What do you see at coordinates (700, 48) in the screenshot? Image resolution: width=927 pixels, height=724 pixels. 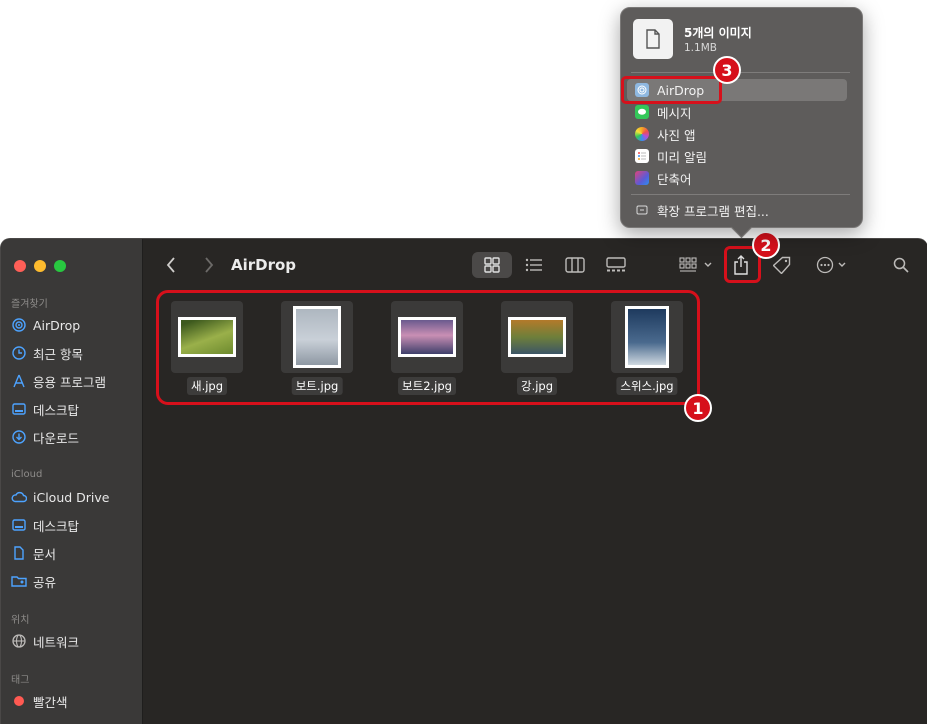 I see `share-menu-size: 1.1MB` at bounding box center [700, 48].